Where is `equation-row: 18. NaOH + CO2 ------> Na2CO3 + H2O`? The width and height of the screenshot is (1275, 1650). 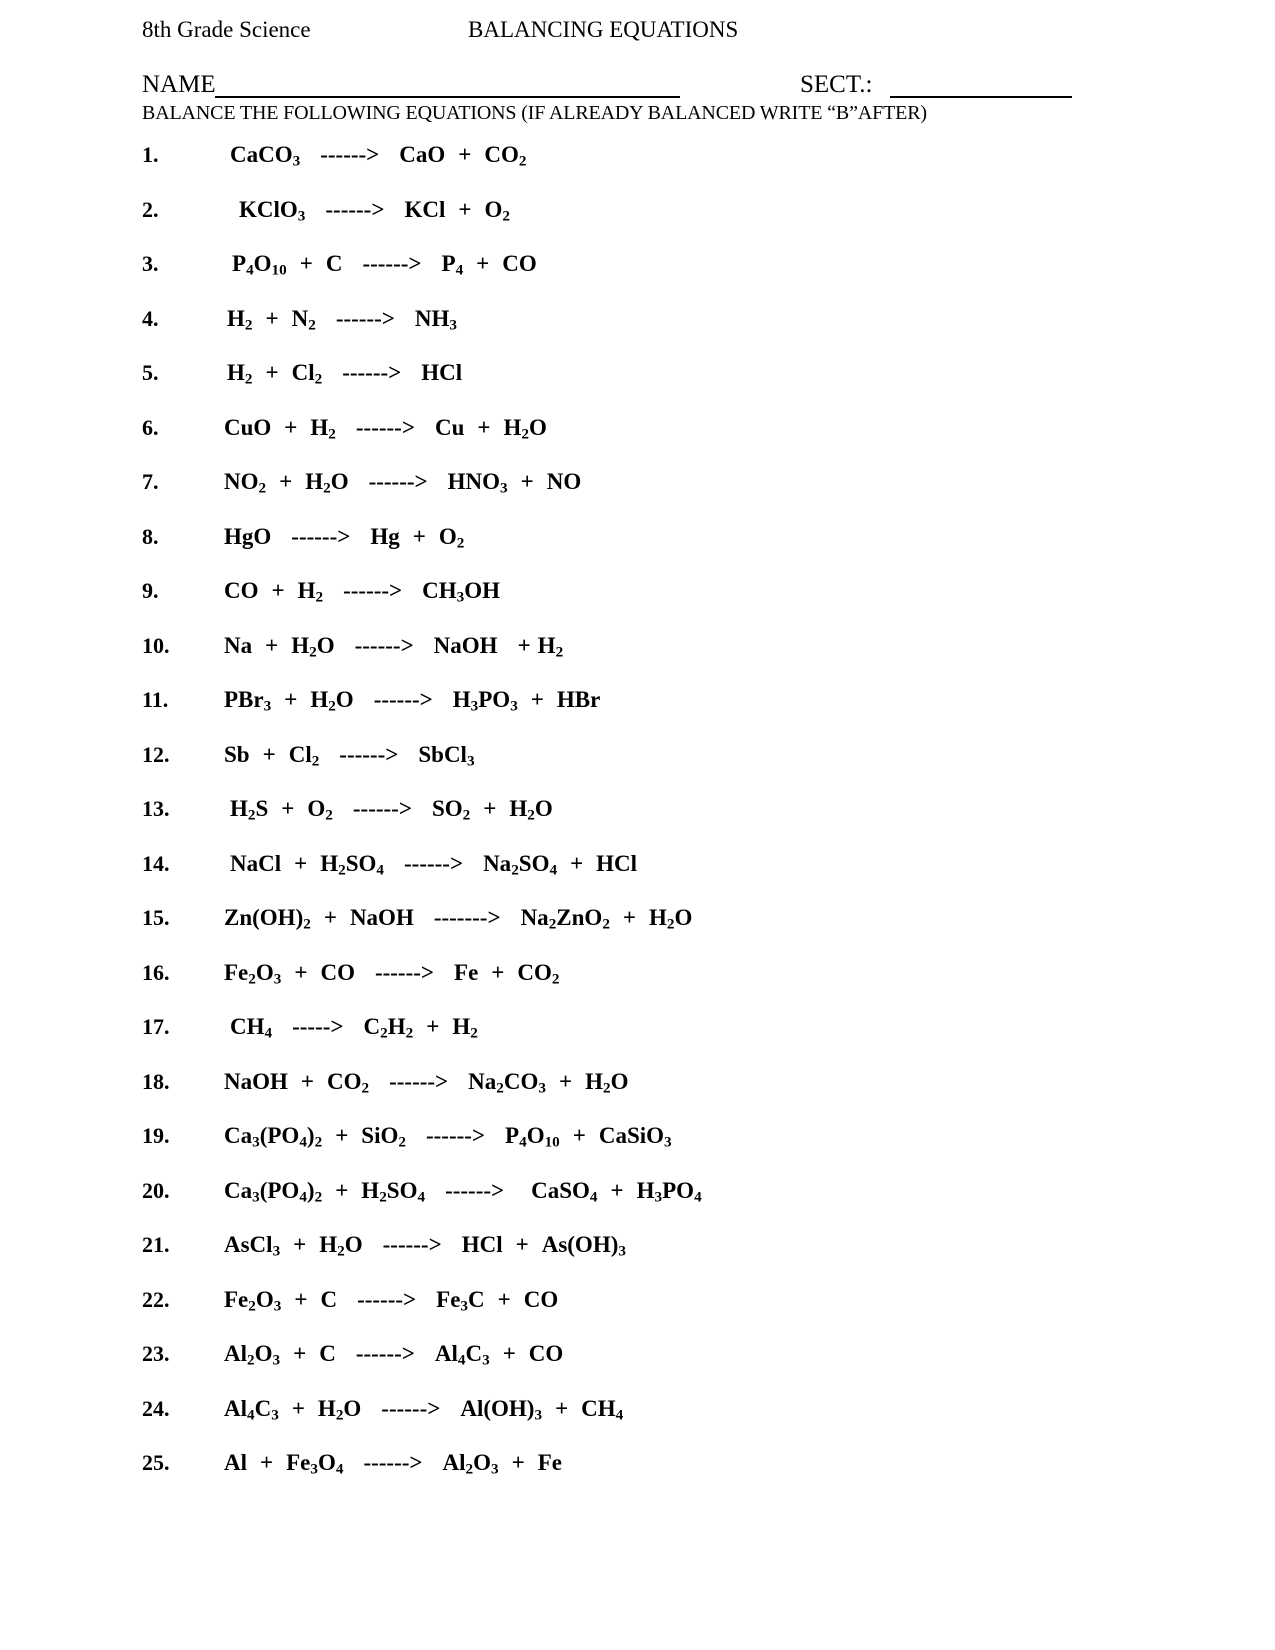 equation-row: 18. NaOH + CO2 ------> Na2CO3 + H2O is located at coordinates (637, 1094).